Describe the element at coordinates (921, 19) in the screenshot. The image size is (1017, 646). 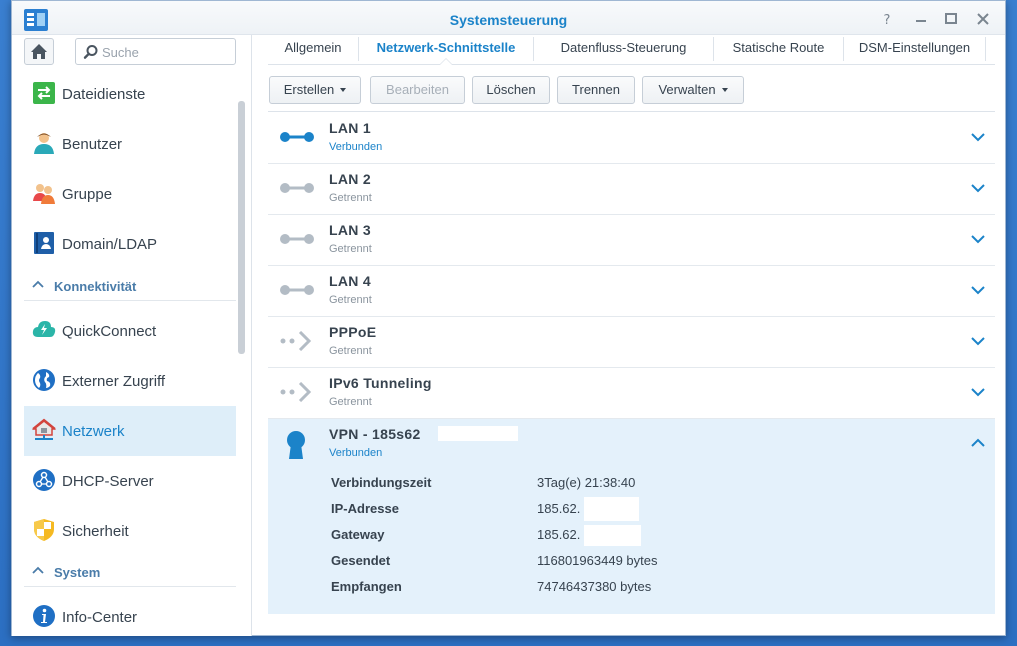
I see `minimize-icon` at that location.